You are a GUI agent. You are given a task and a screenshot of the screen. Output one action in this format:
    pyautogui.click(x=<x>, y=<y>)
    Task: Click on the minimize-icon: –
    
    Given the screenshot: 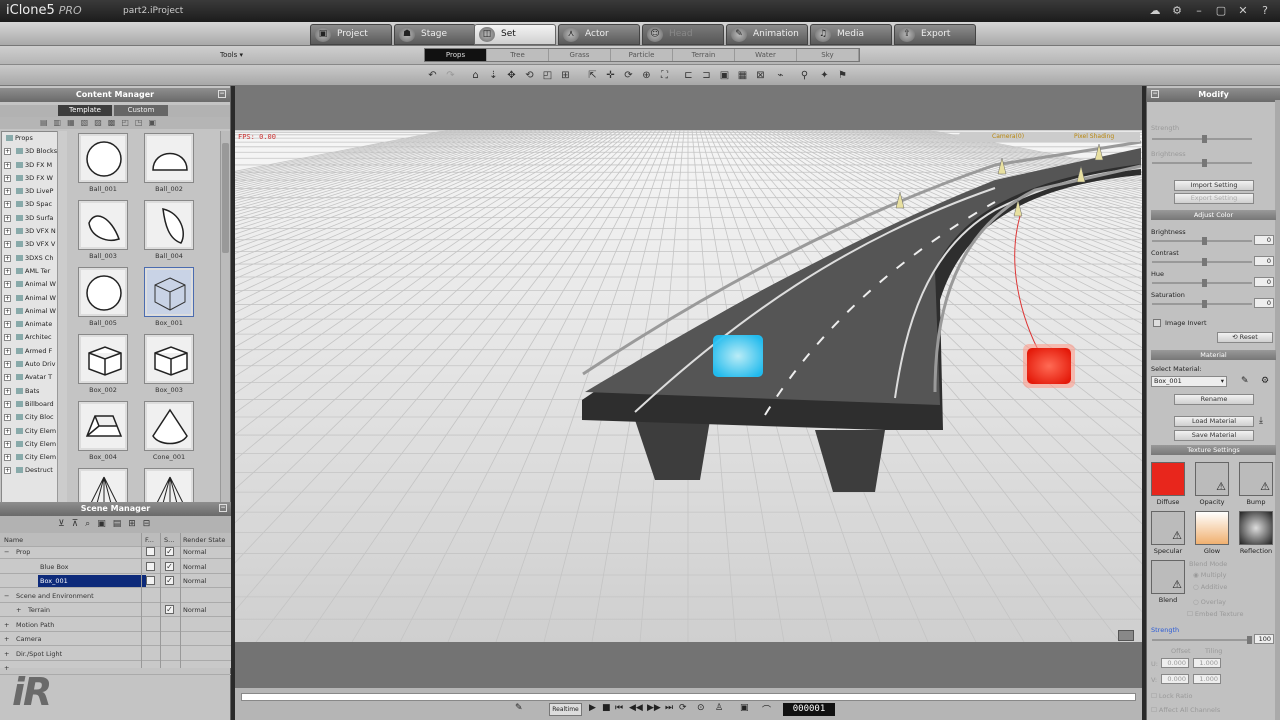 What is the action you would take?
    pyautogui.click(x=1199, y=11)
    